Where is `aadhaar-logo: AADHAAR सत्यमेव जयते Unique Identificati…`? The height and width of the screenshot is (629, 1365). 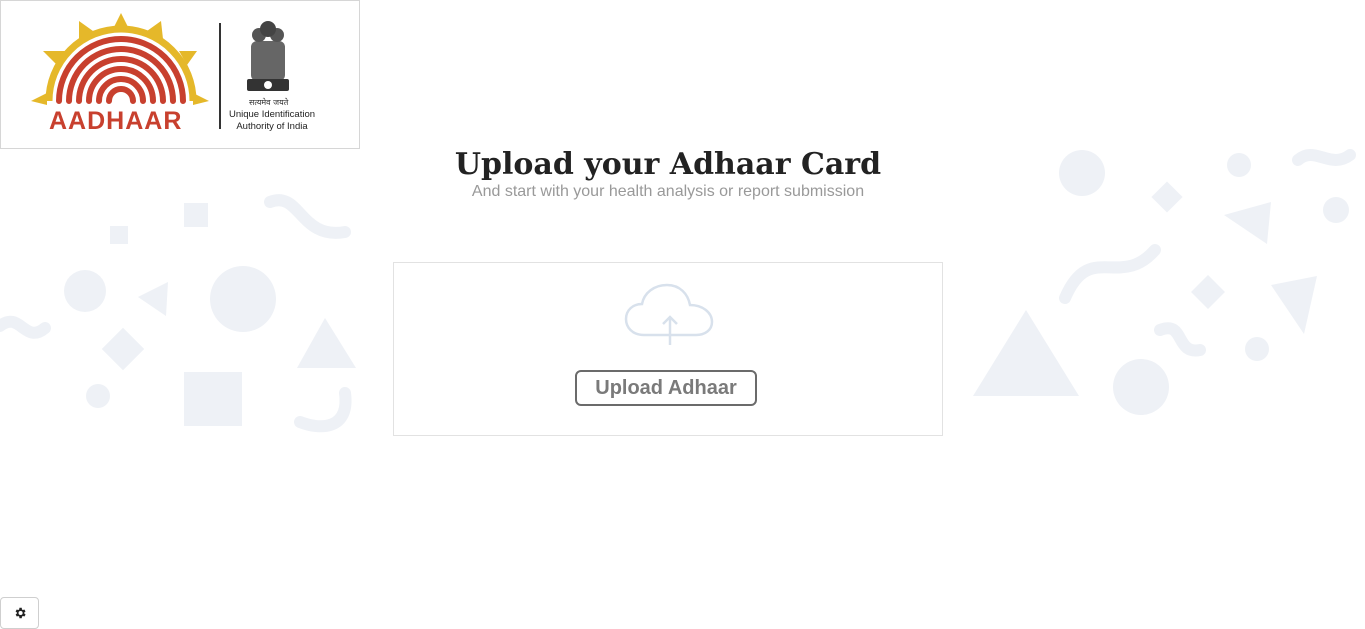 aadhaar-logo: AADHAAR सत्यमेव जयते Unique Identificati… is located at coordinates (180, 74).